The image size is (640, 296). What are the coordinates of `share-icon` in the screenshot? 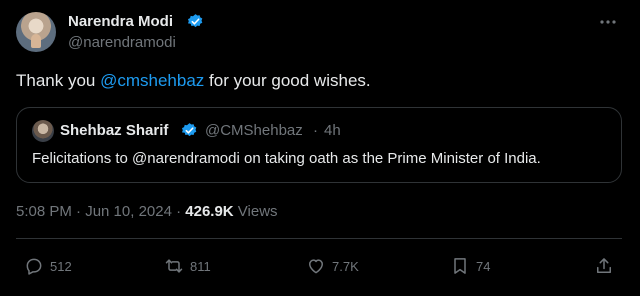 It's located at (604, 265).